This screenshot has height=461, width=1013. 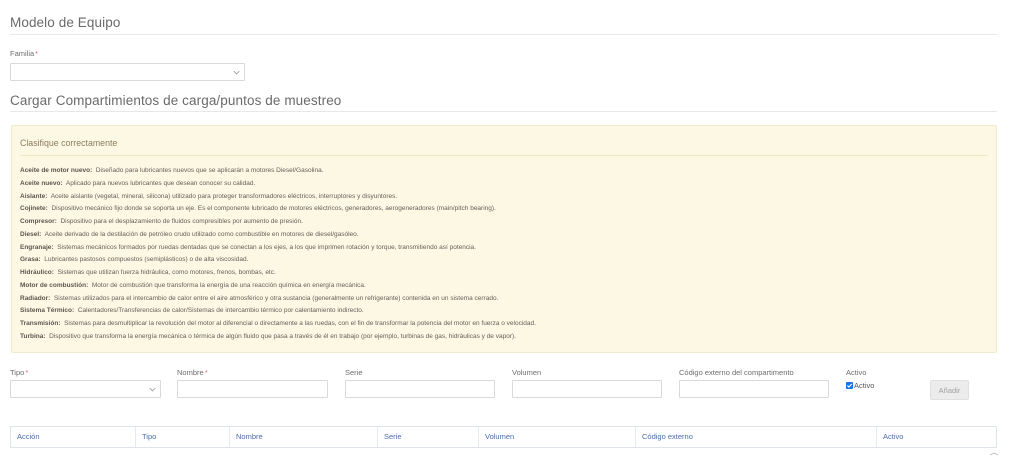 What do you see at coordinates (127, 72) in the screenshot?
I see `familia-select` at bounding box center [127, 72].